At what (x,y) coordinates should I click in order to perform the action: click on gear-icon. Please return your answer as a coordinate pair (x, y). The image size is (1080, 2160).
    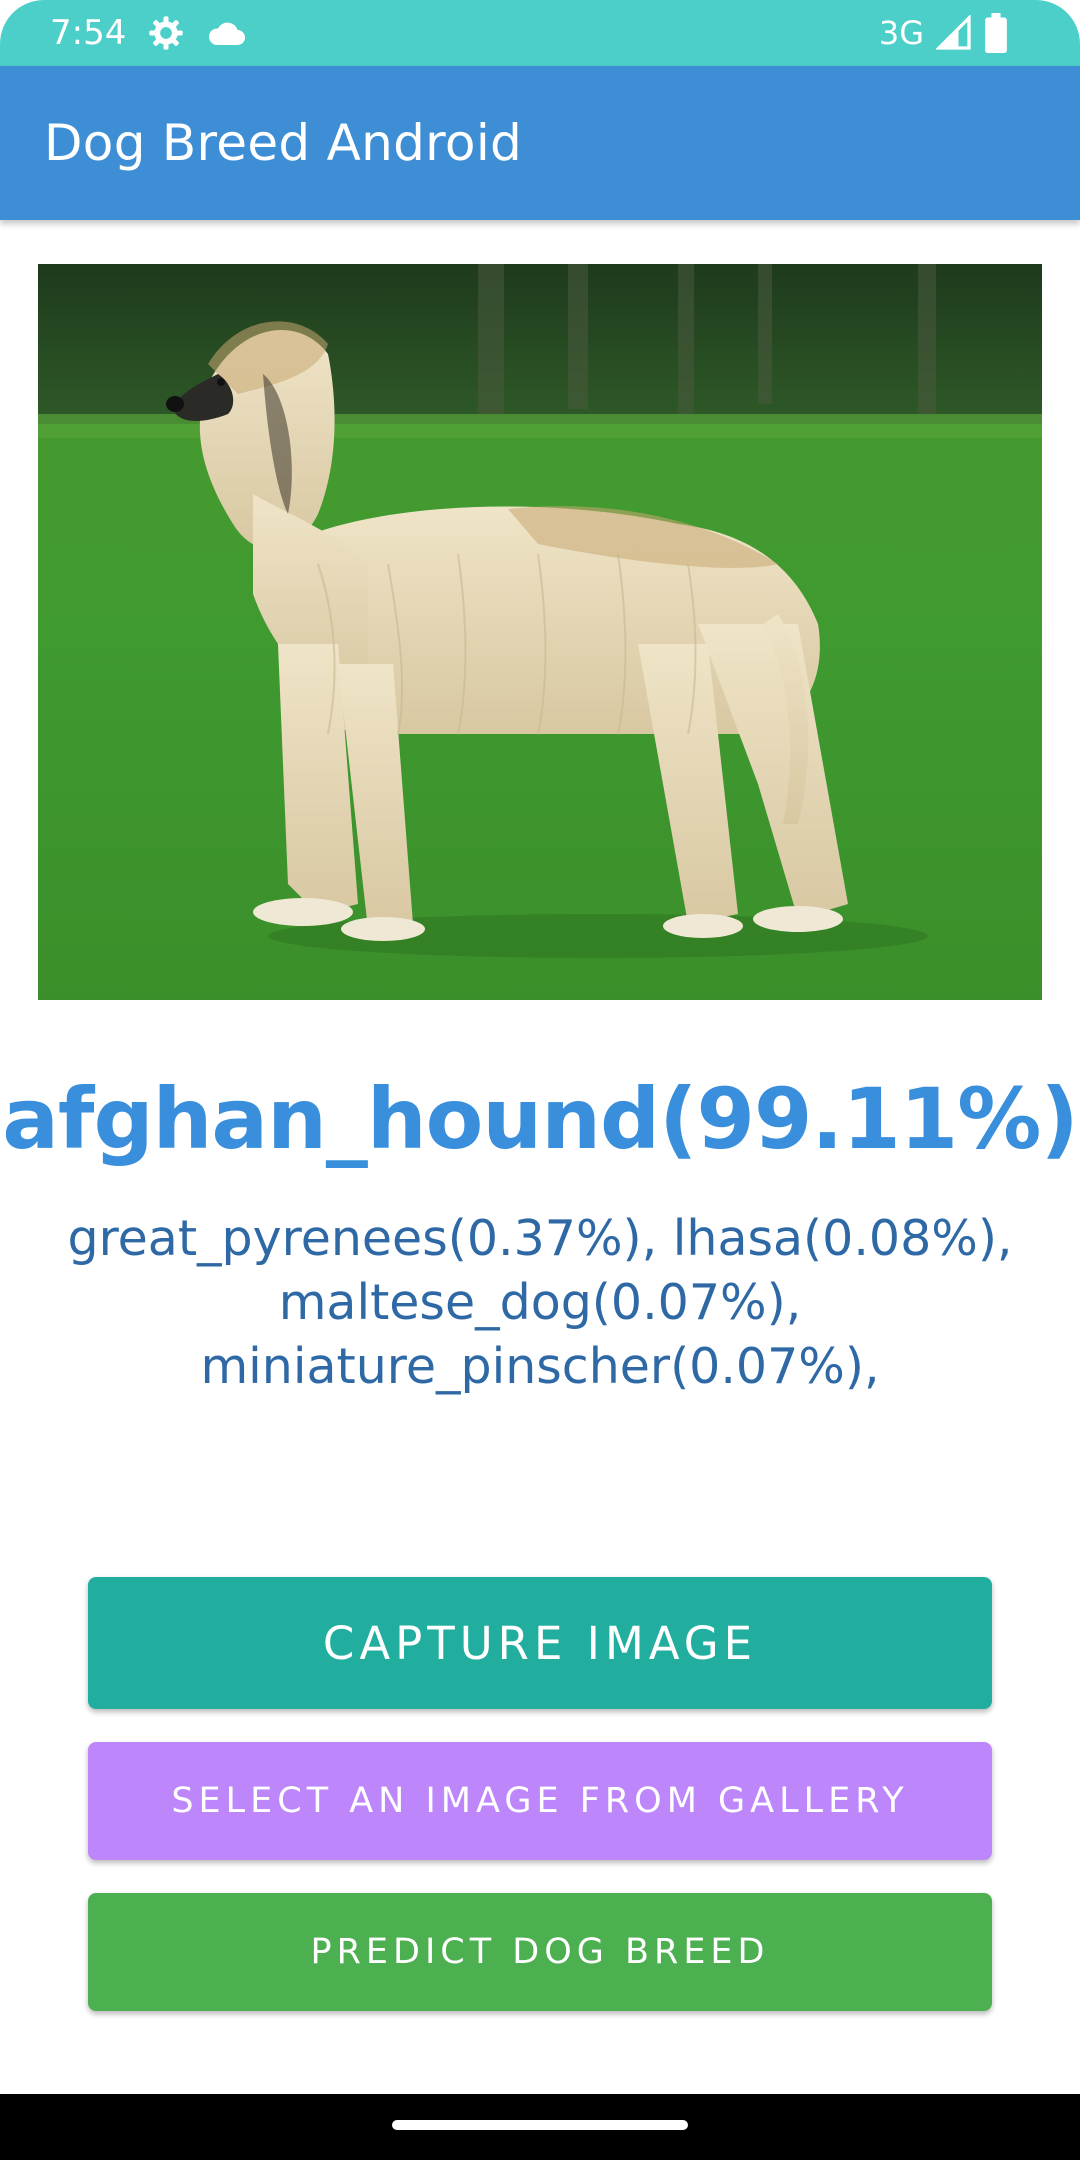
    Looking at the image, I should click on (166, 33).